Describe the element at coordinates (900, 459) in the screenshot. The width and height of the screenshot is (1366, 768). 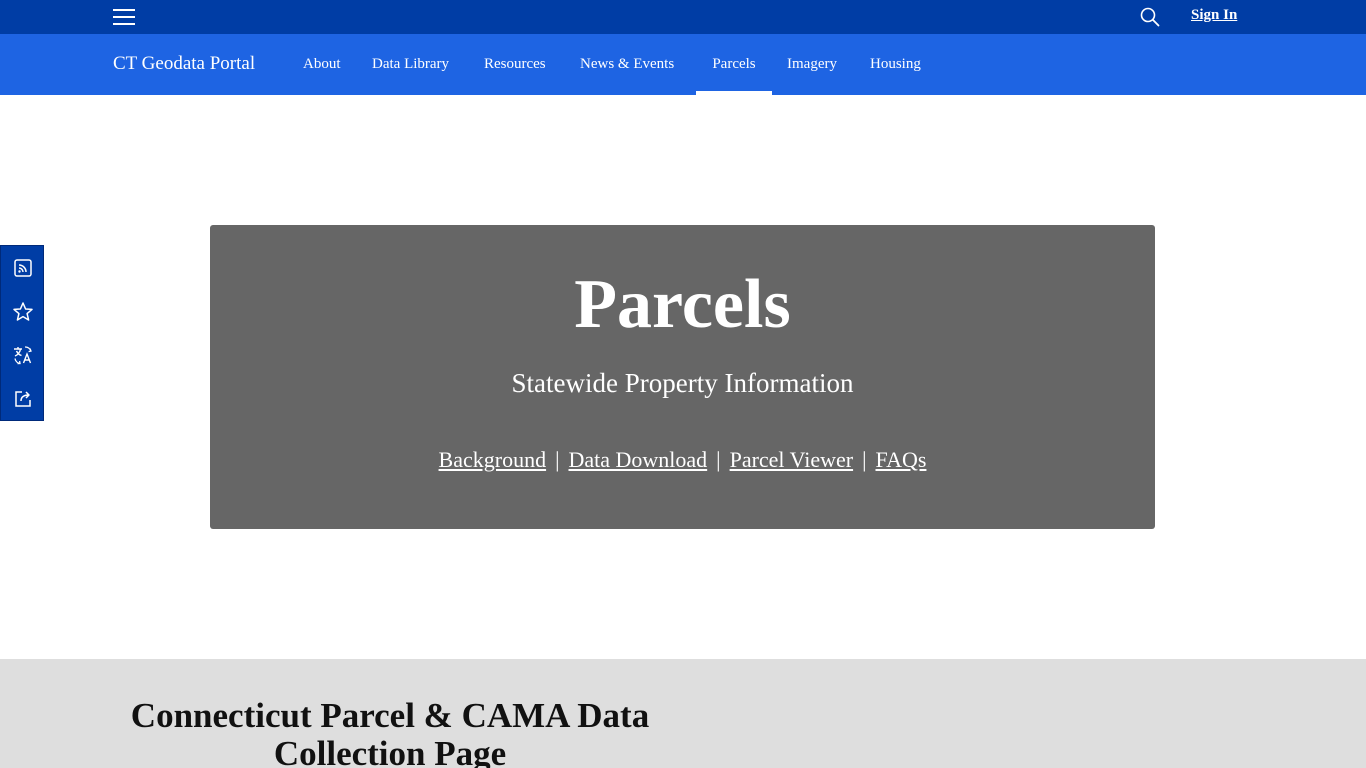
I see `faqs-link: FAQs` at that location.